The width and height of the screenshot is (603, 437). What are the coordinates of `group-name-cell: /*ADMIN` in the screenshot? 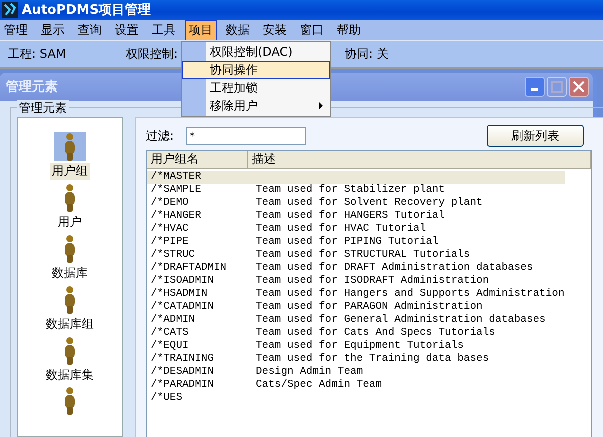 It's located at (199, 320).